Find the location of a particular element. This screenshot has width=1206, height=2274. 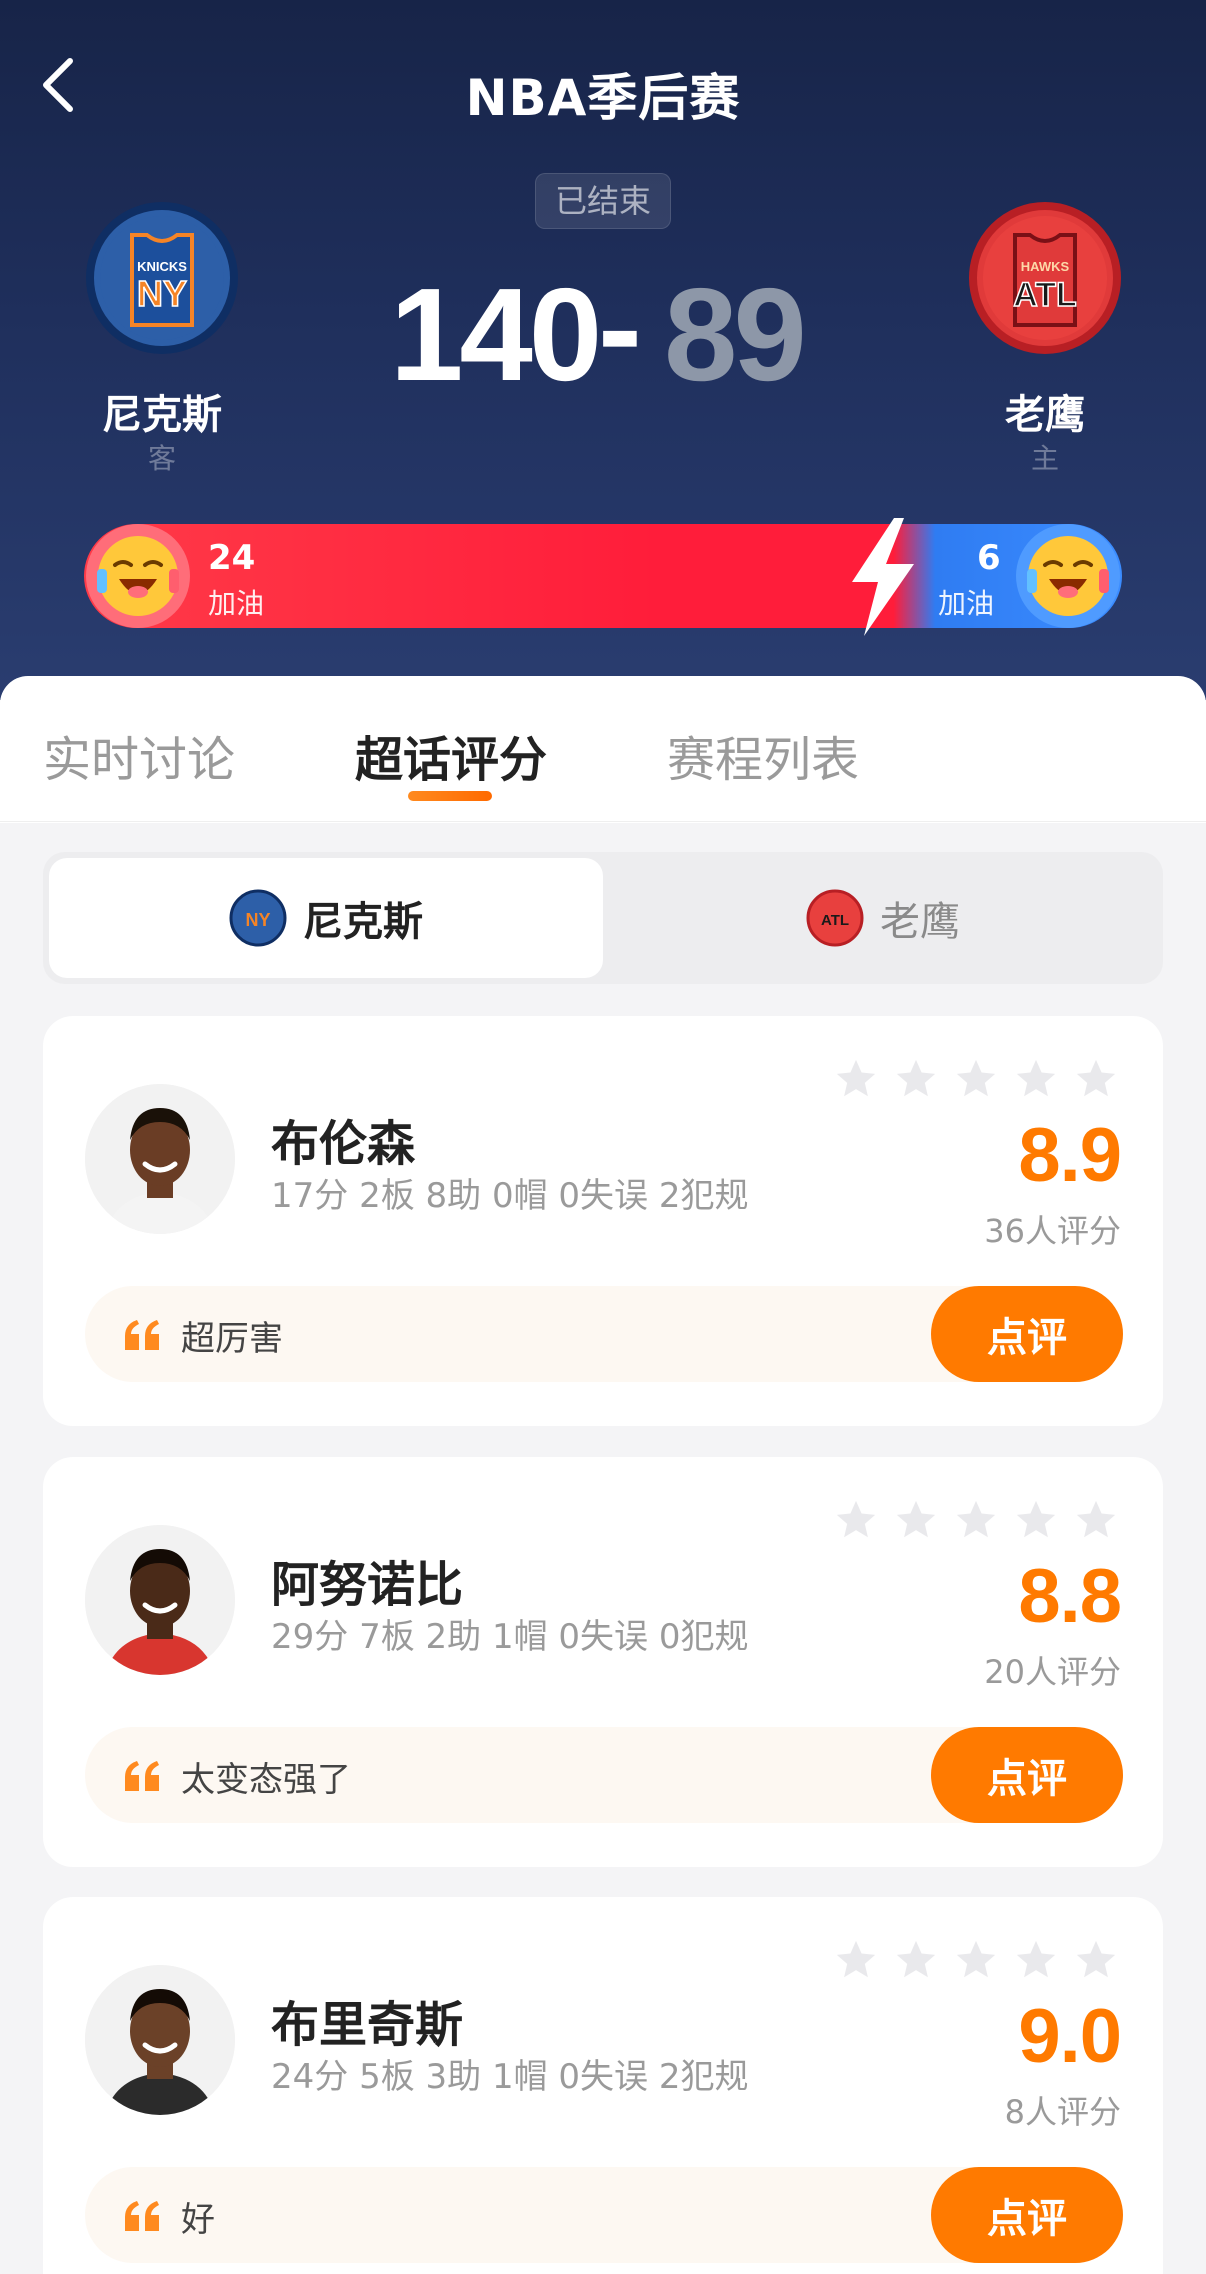

player-name: 布里奇斯 is located at coordinates (367, 2025).